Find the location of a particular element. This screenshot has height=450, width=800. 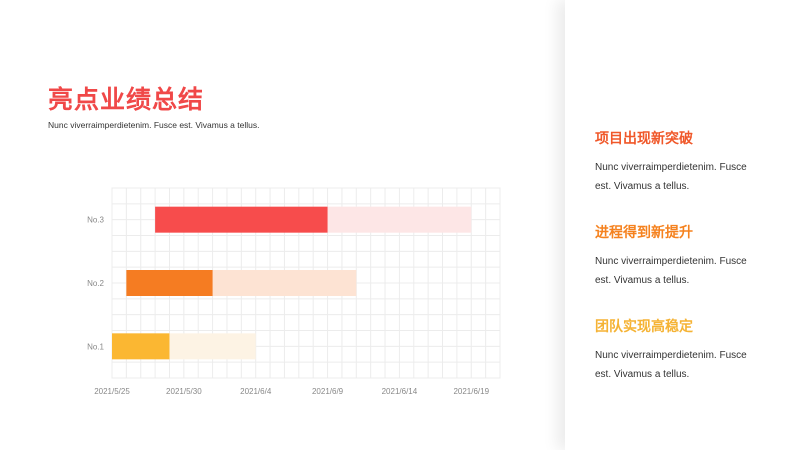

bar-remaining-no1 is located at coordinates (212, 346).